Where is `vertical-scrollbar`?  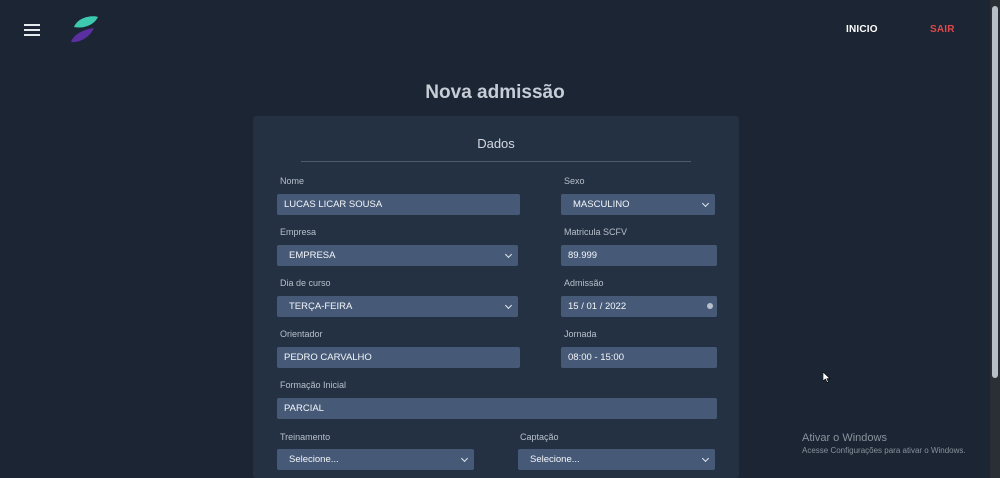
vertical-scrollbar is located at coordinates (995, 239).